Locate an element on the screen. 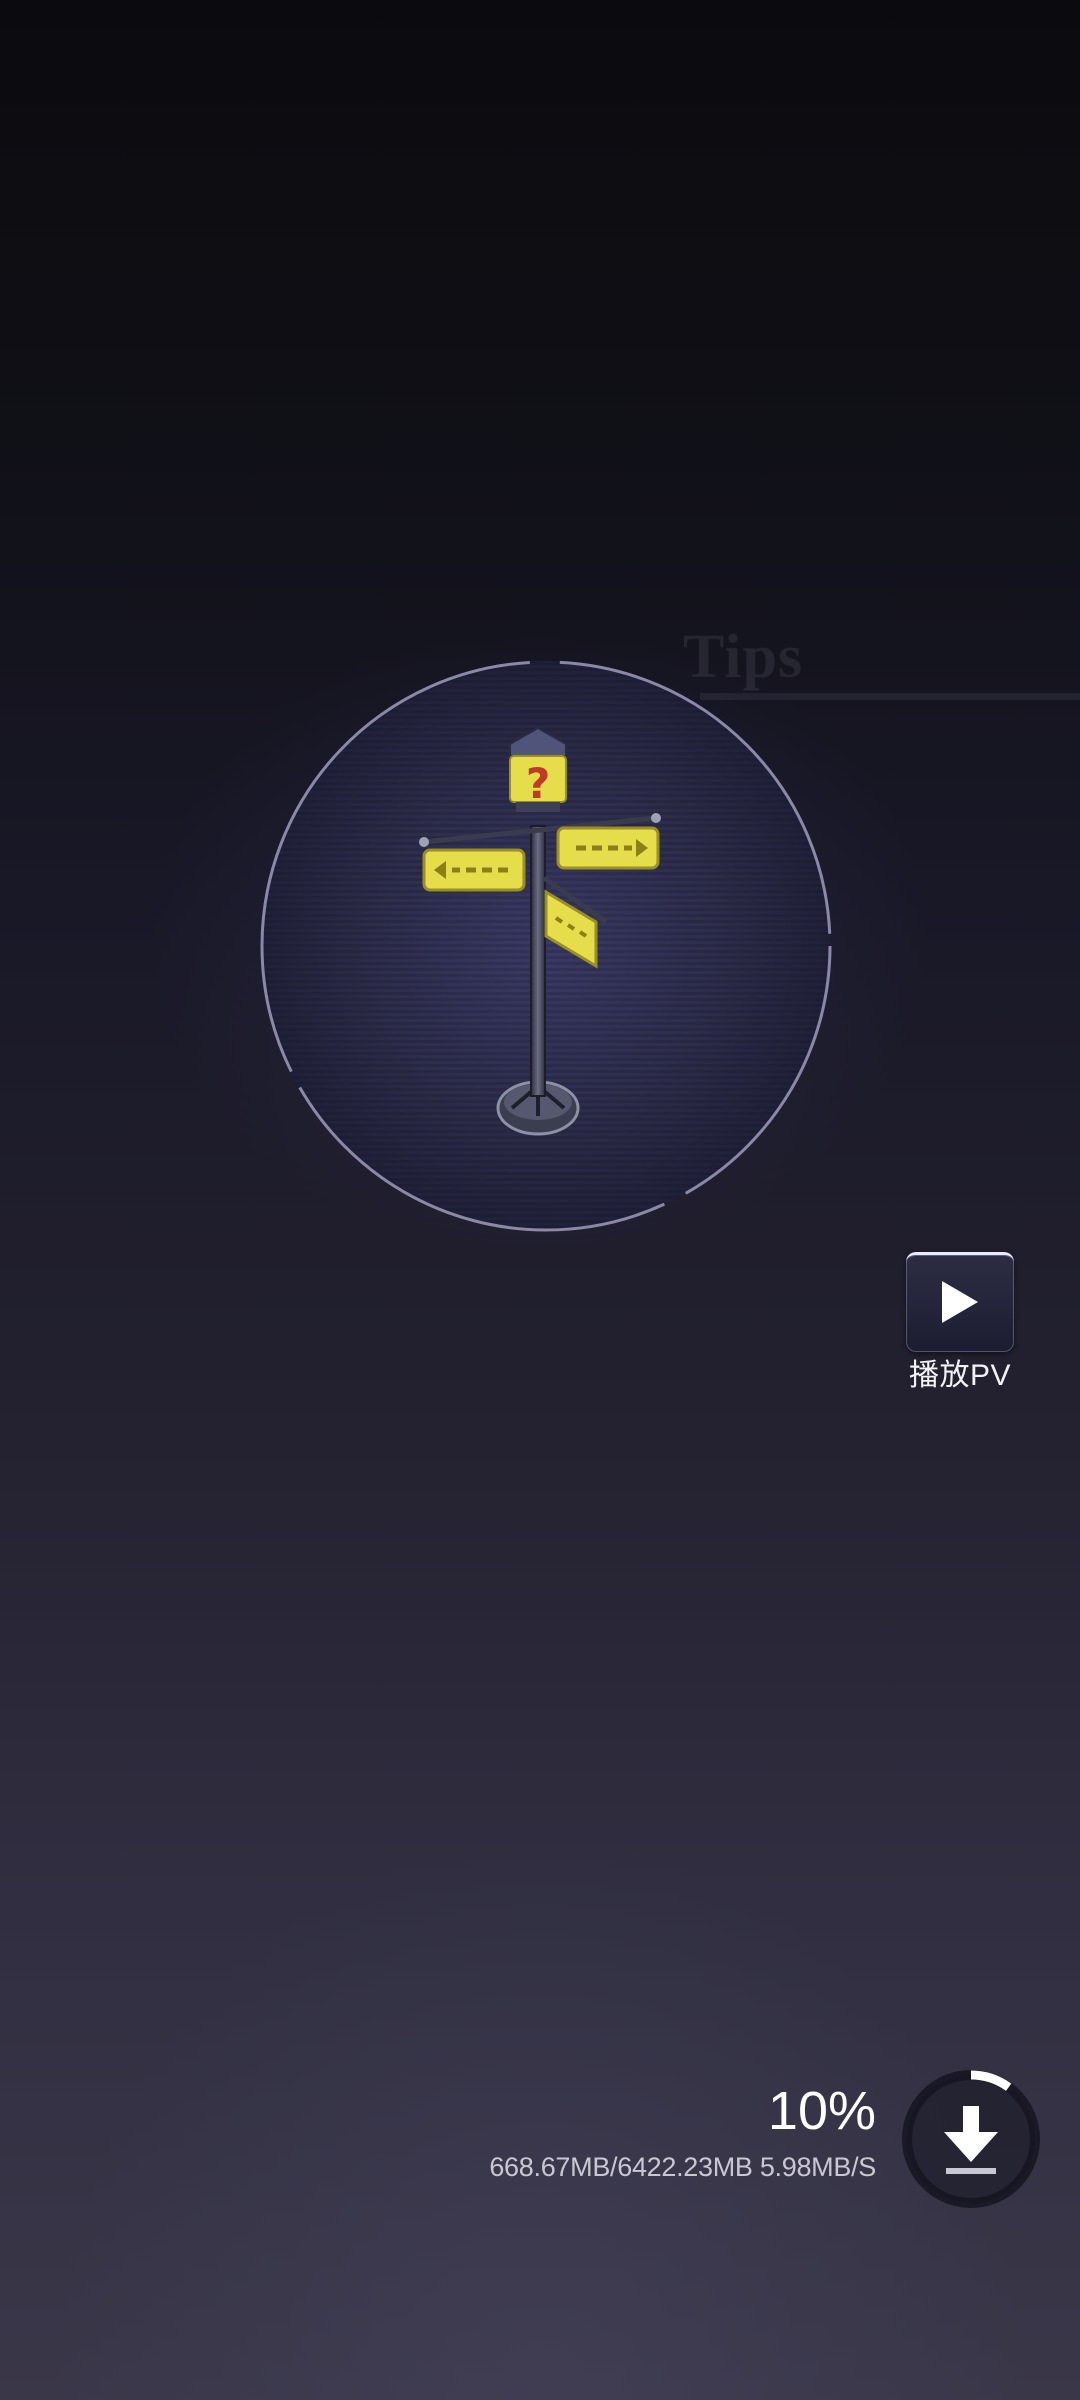  play-pv-label: 播放PV is located at coordinates (960, 1375).